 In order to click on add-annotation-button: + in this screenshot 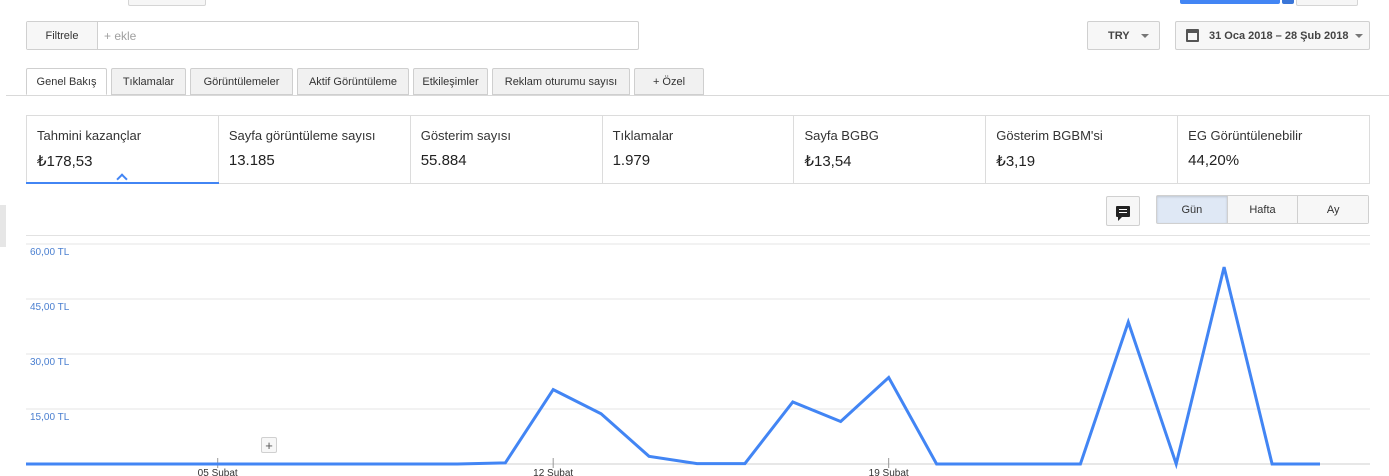, I will do `click(269, 445)`.